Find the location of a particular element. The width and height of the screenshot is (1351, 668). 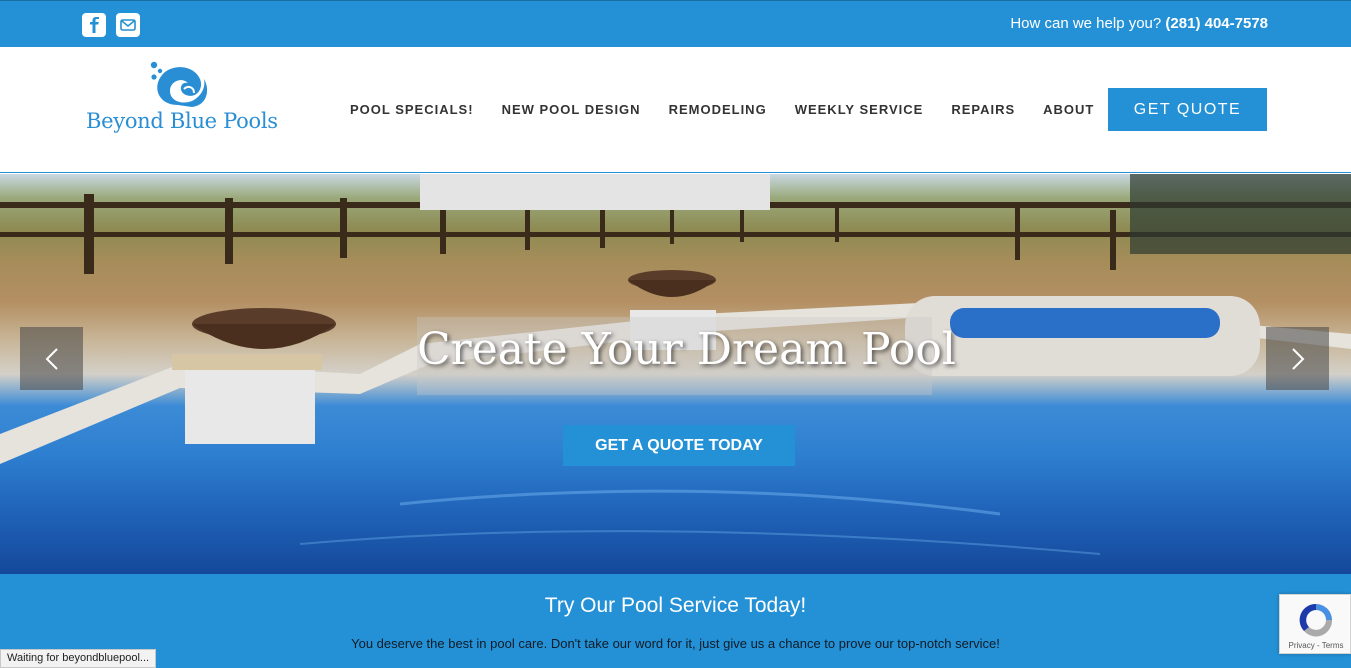

nav-new-pool-design: NEW POOL DESIGN is located at coordinates (571, 109).